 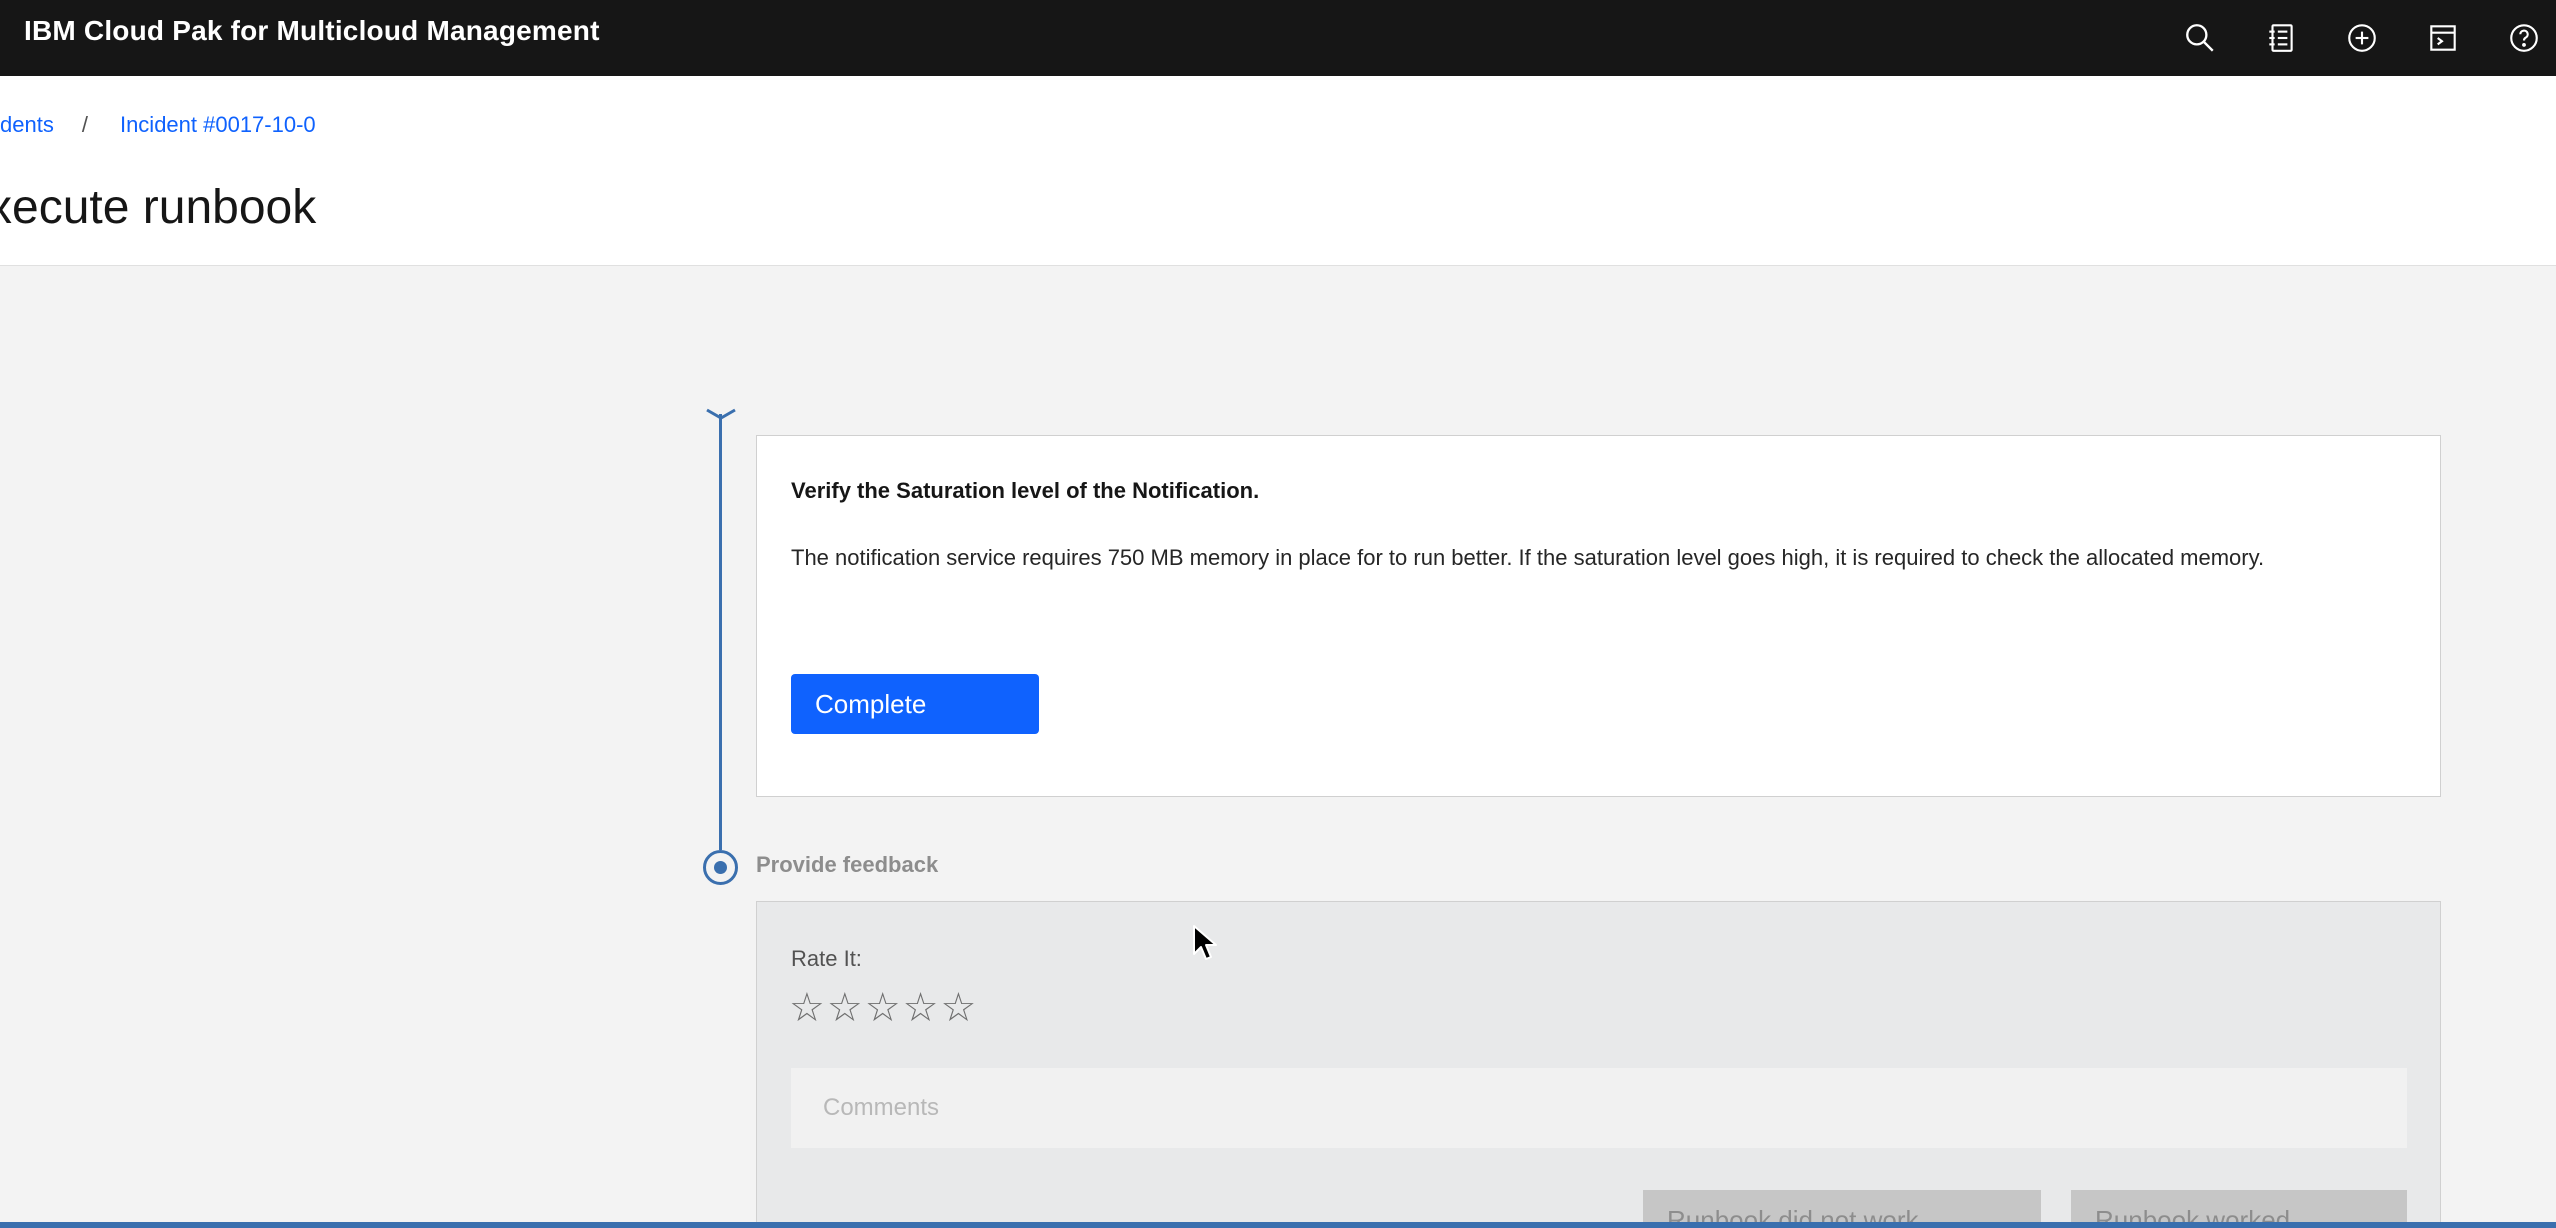 What do you see at coordinates (218, 124) in the screenshot?
I see `breadcrumb-incident-link: Incident #0017-10-0` at bounding box center [218, 124].